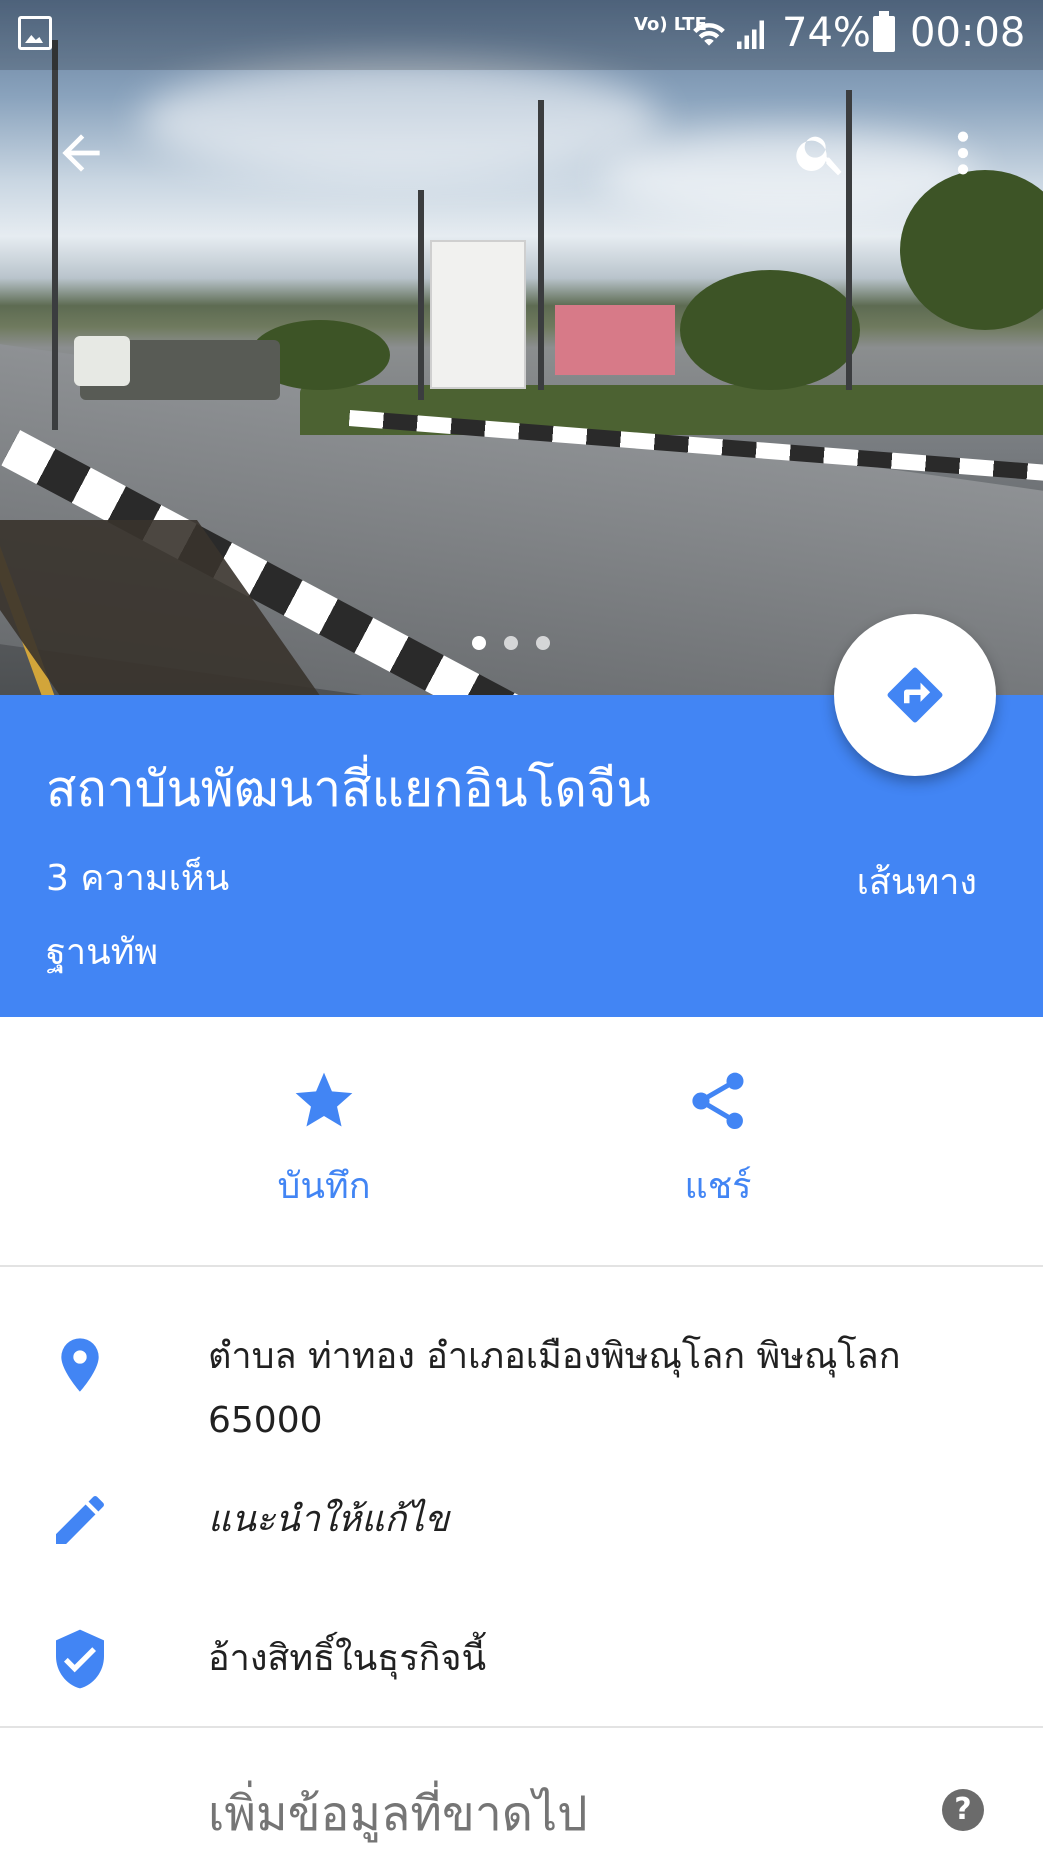 The height and width of the screenshot is (1853, 1043). I want to click on directions-button, so click(915, 695).